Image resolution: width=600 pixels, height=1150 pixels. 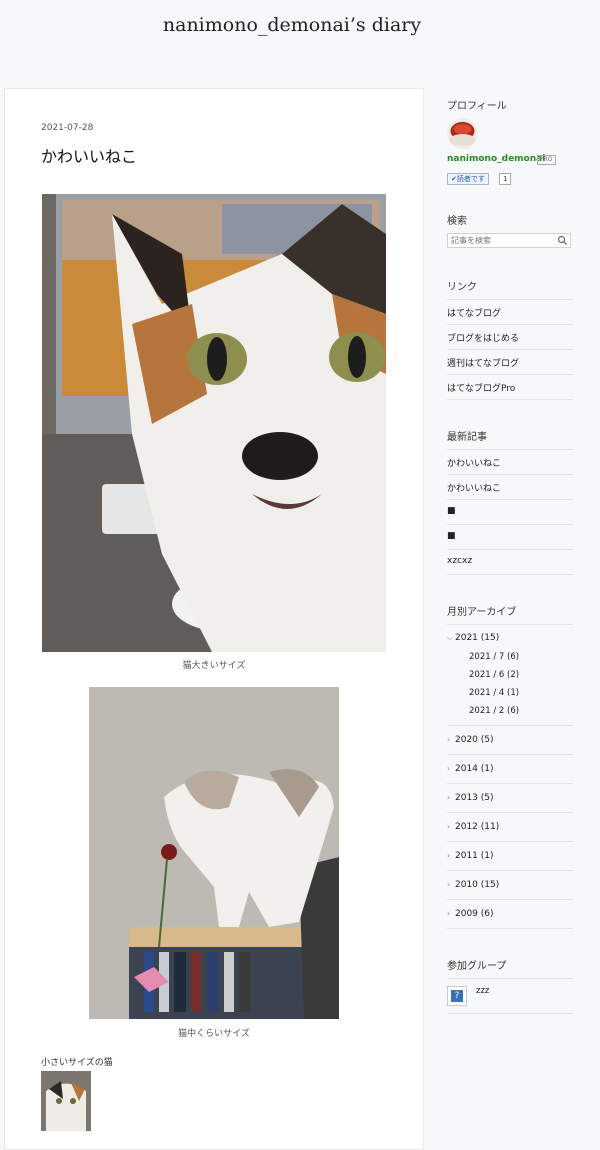 I want to click on link-hatena-pro: はてなブログPro, so click(x=481, y=387).